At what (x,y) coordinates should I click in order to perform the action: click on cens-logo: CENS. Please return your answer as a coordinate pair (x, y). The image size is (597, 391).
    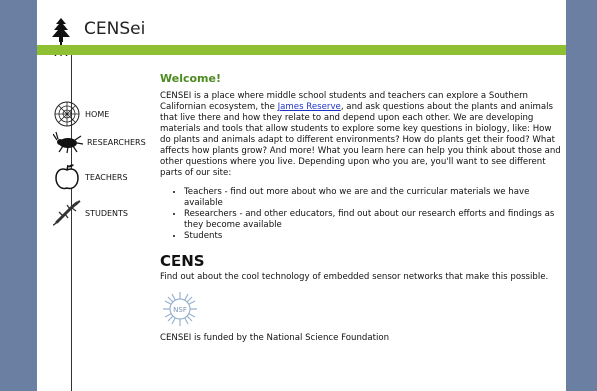
    Looking at the image, I should click on (183, 260).